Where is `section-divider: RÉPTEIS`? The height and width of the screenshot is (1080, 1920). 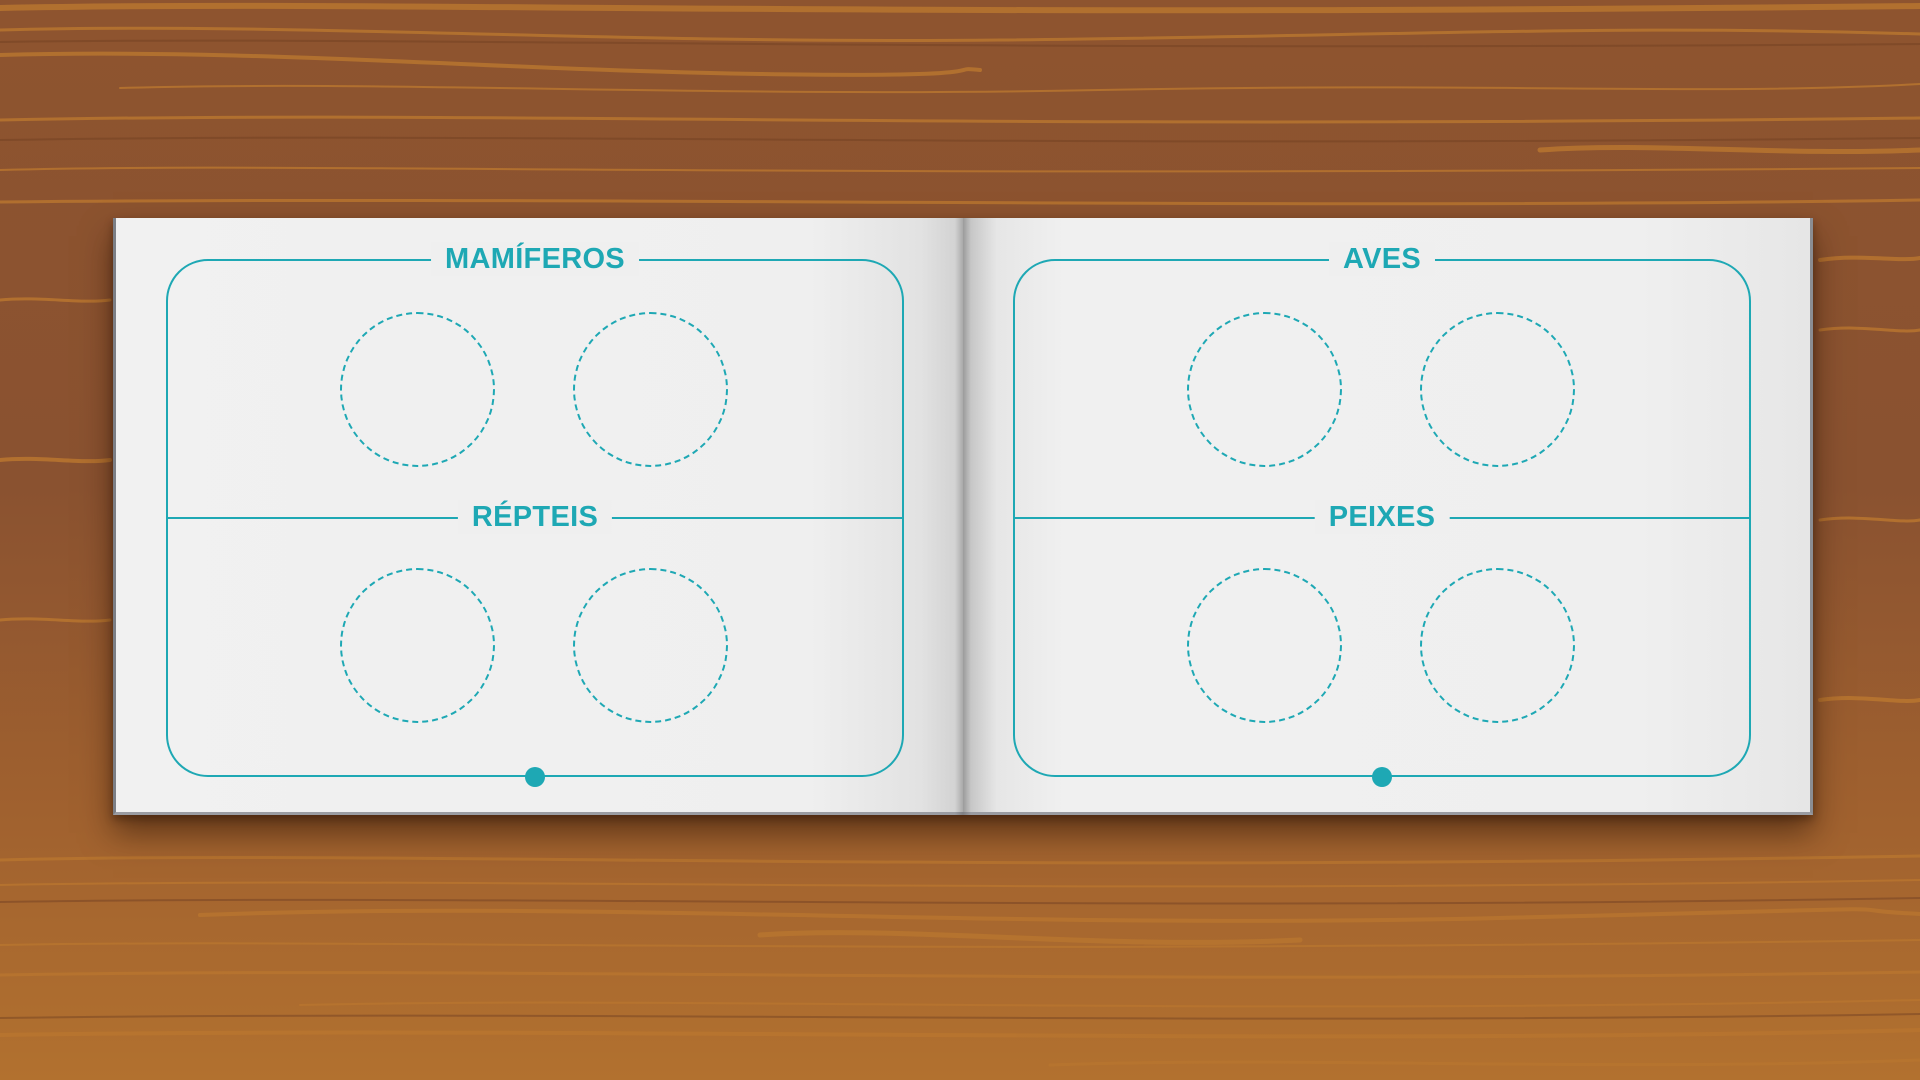
section-divider: RÉPTEIS is located at coordinates (535, 517).